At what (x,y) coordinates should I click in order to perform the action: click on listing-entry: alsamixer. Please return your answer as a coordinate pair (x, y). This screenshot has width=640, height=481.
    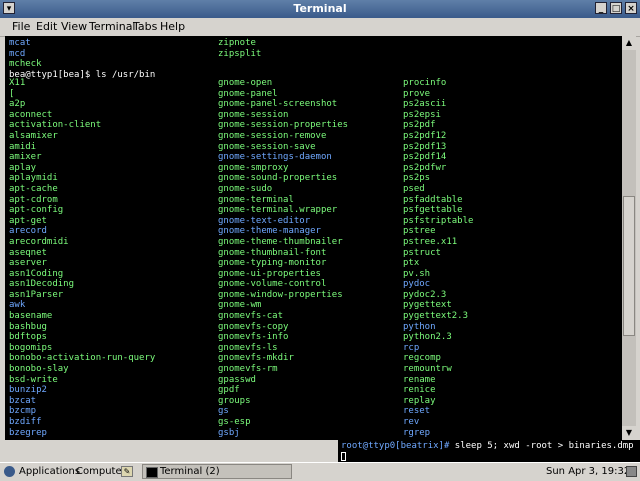
    Looking at the image, I should click on (33, 135).